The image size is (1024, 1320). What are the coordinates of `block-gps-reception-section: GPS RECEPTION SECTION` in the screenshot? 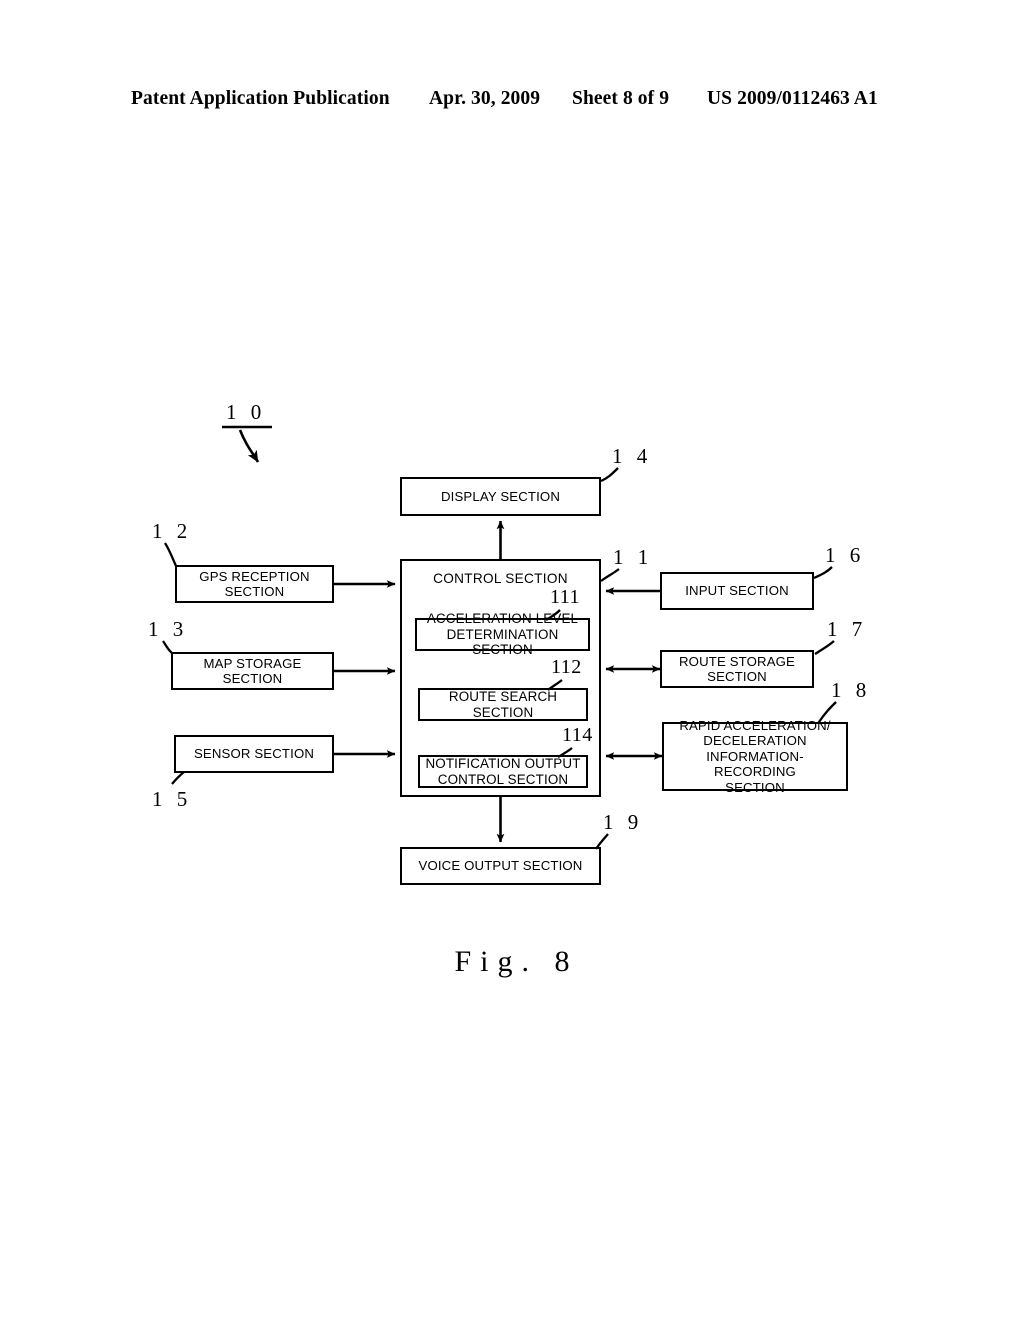 It's located at (254, 584).